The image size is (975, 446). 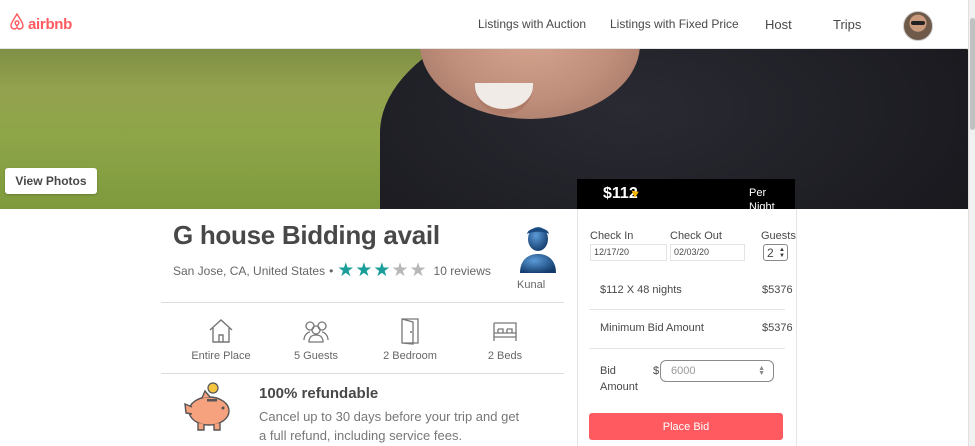 What do you see at coordinates (683, 371) in the screenshot?
I see `bid-amount-placeholder: 6000` at bounding box center [683, 371].